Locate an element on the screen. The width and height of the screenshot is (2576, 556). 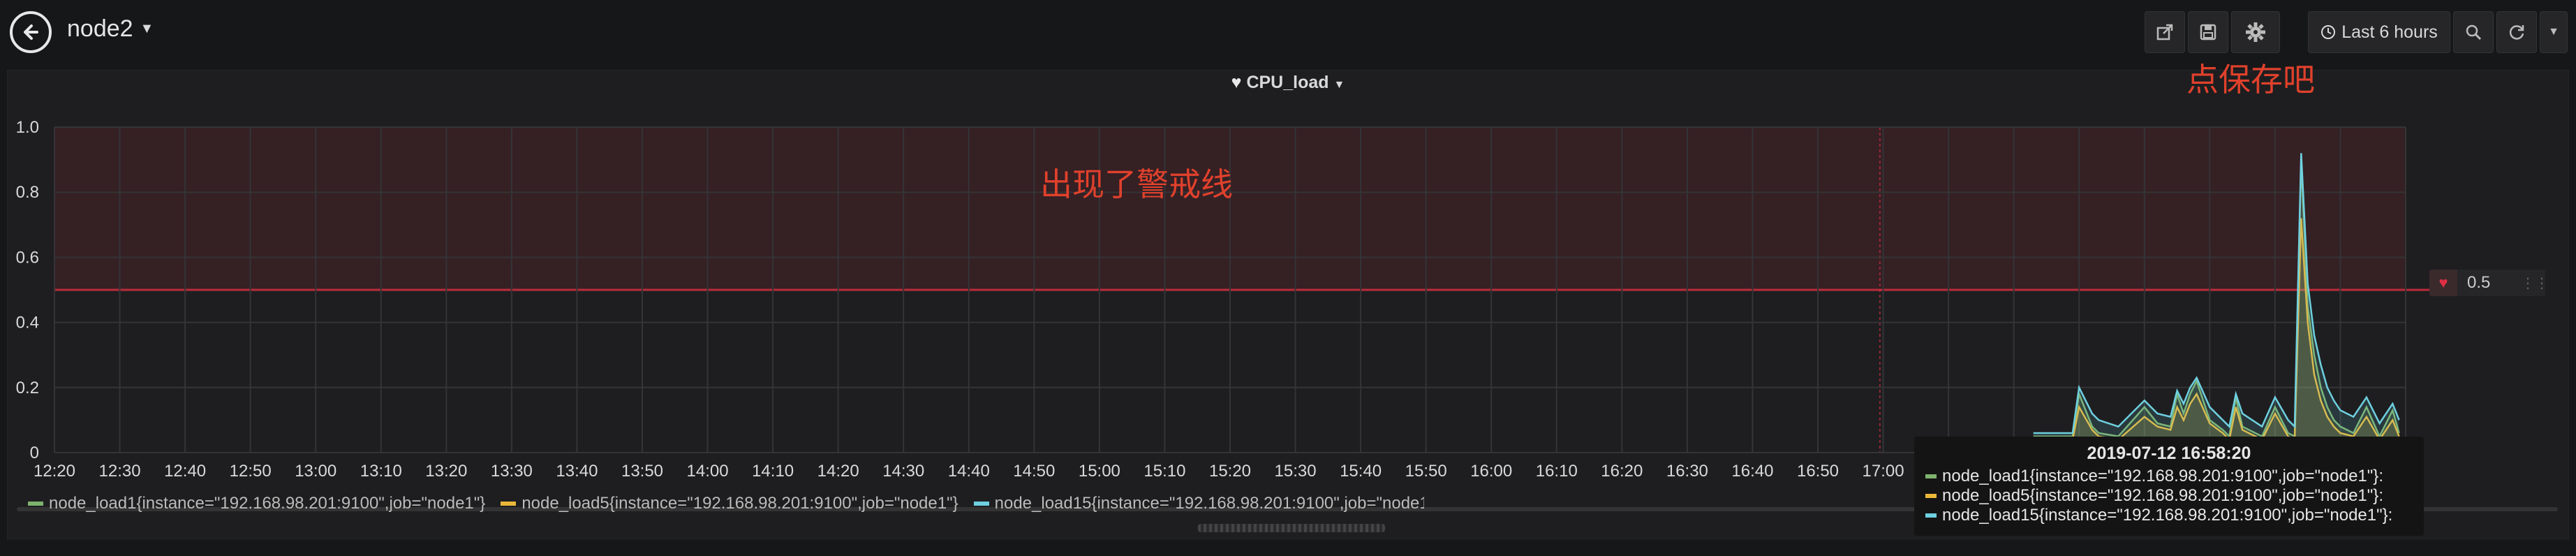
x-tick-label: 16:50 is located at coordinates (1818, 471).